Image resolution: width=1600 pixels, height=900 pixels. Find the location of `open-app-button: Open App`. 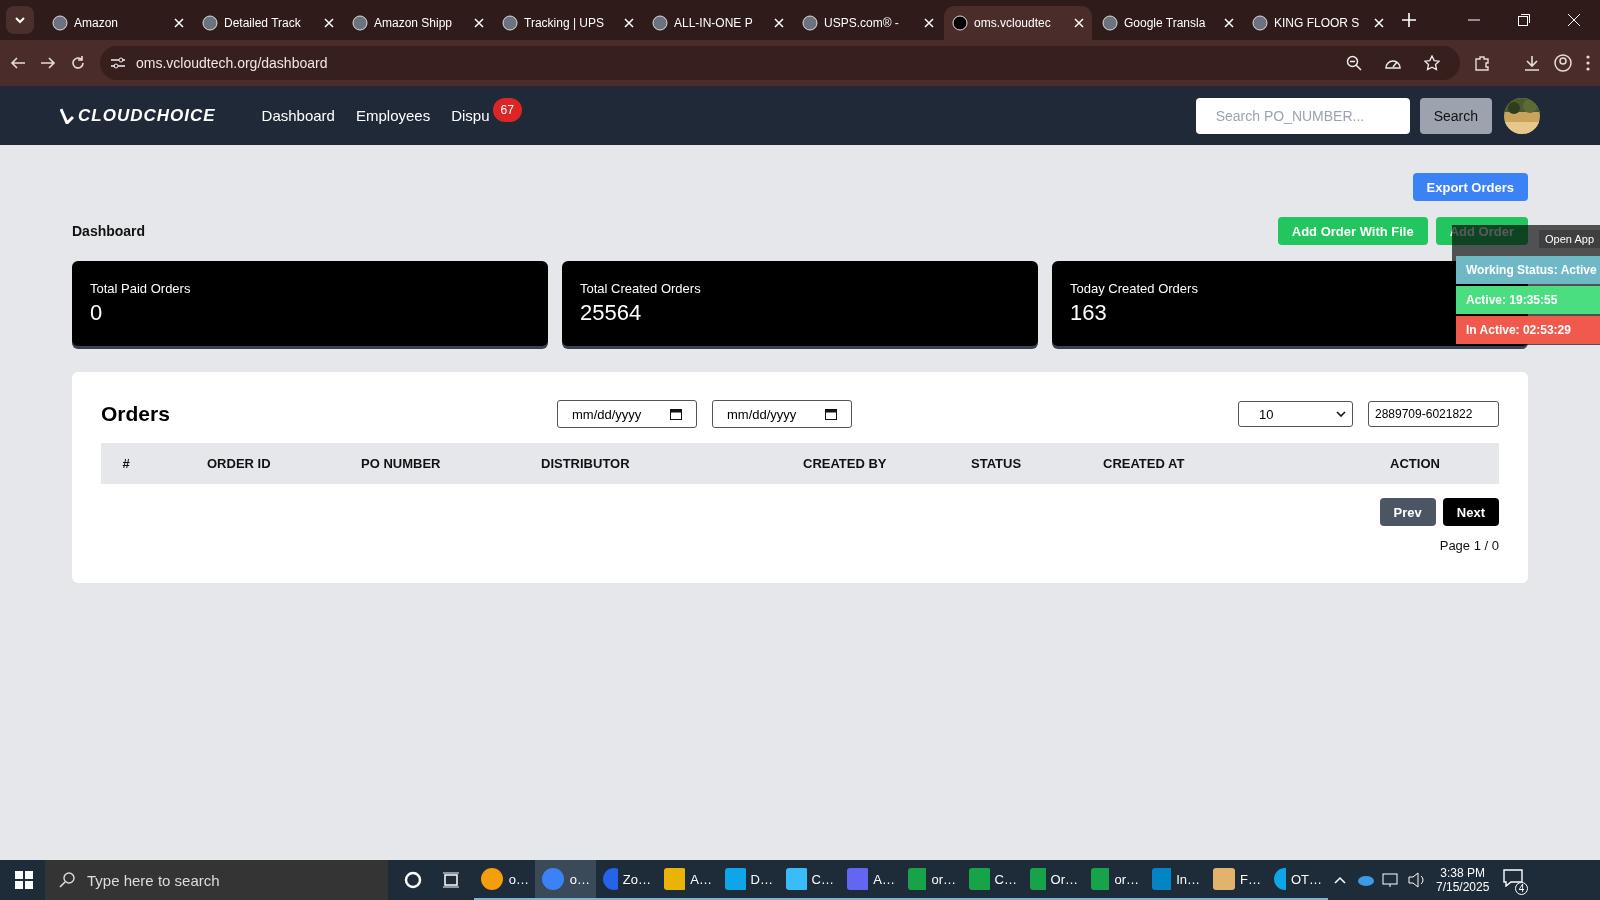

open-app-button: Open App is located at coordinates (1569, 239).